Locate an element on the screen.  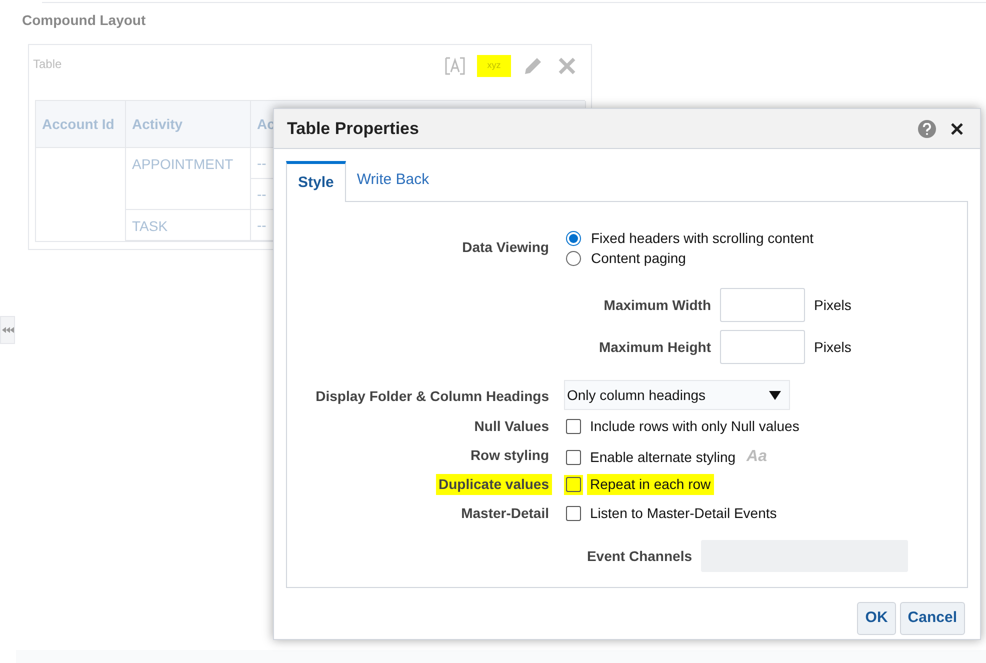
column-header: Account Id is located at coordinates (81, 124).